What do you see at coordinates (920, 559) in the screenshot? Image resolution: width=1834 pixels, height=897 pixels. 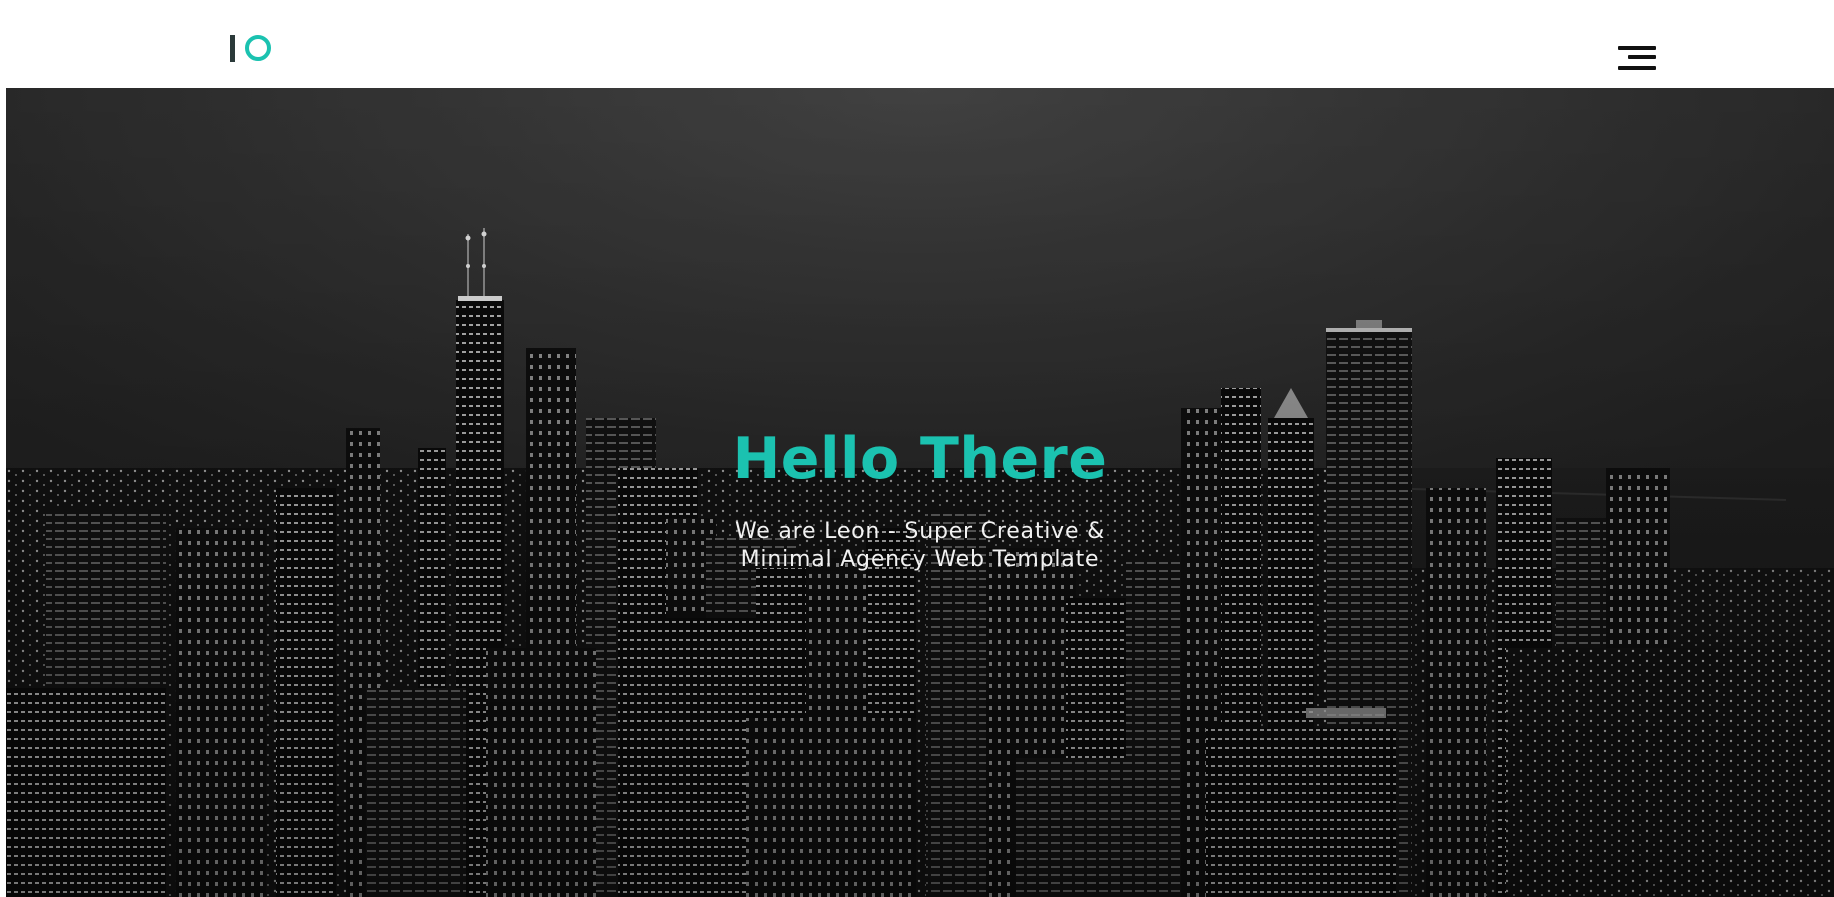 I see `hero-subtitle-line-2: Minimal Agency Web Template` at bounding box center [920, 559].